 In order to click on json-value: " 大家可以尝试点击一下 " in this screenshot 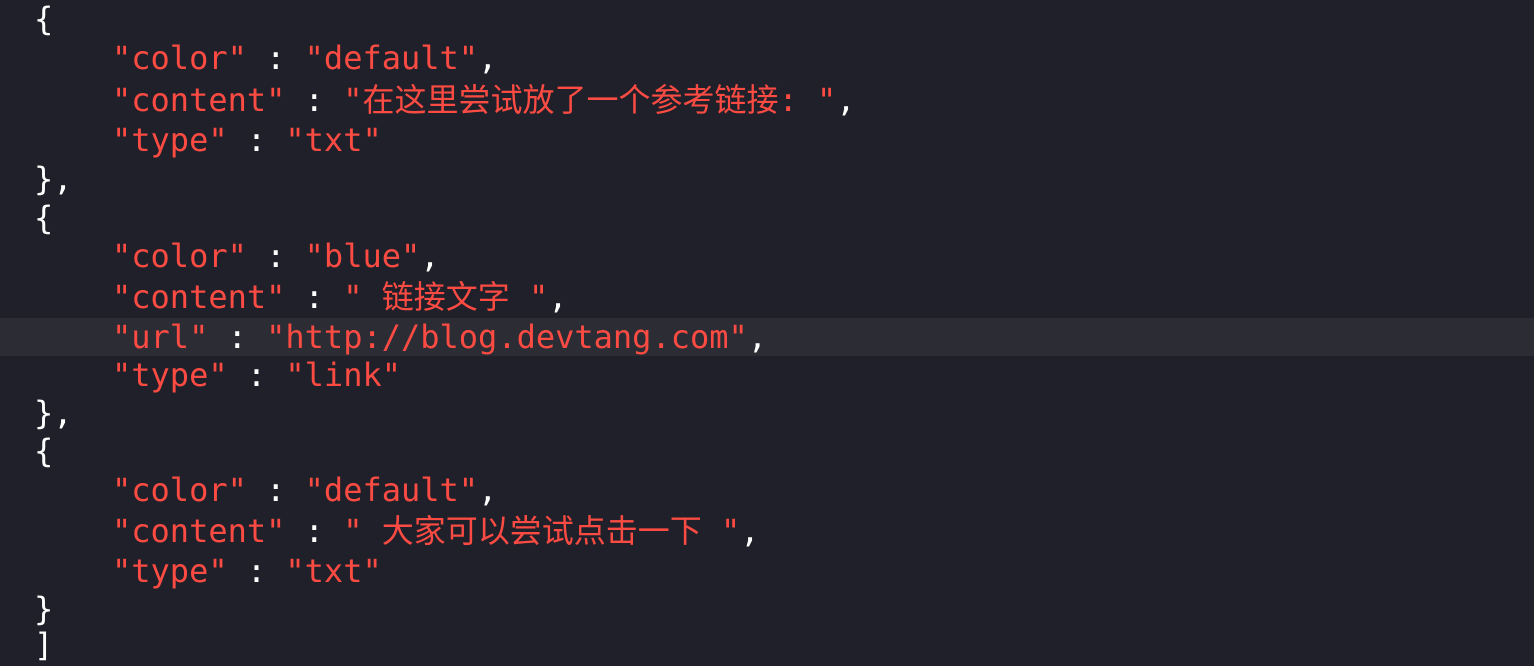, I will do `click(542, 531)`.